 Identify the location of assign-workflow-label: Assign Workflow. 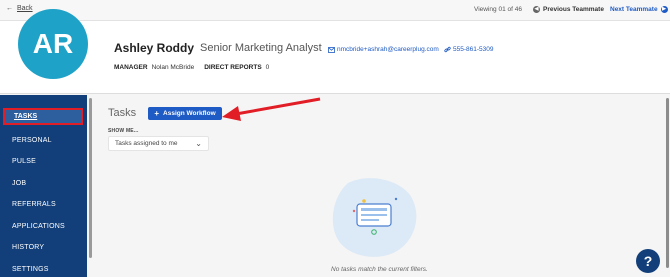
(189, 113).